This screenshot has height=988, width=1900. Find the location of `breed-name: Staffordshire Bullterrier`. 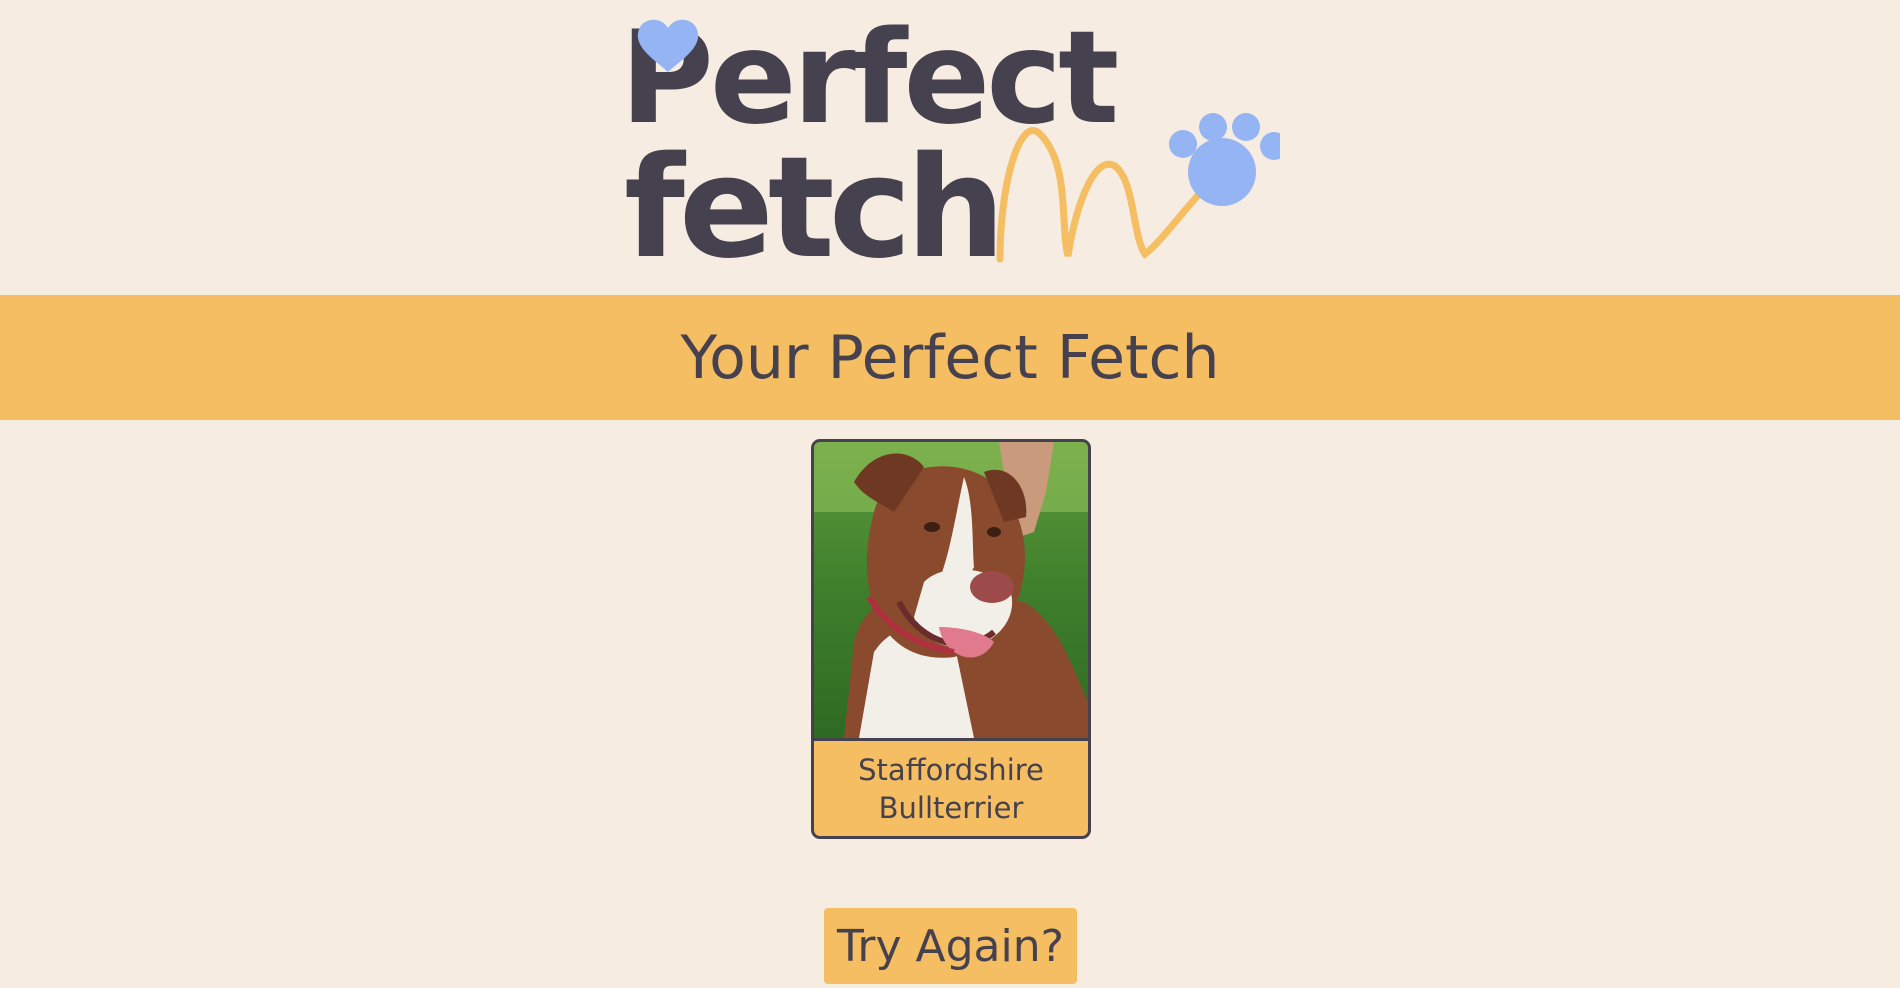

breed-name: Staffordshire Bullterrier is located at coordinates (951, 788).